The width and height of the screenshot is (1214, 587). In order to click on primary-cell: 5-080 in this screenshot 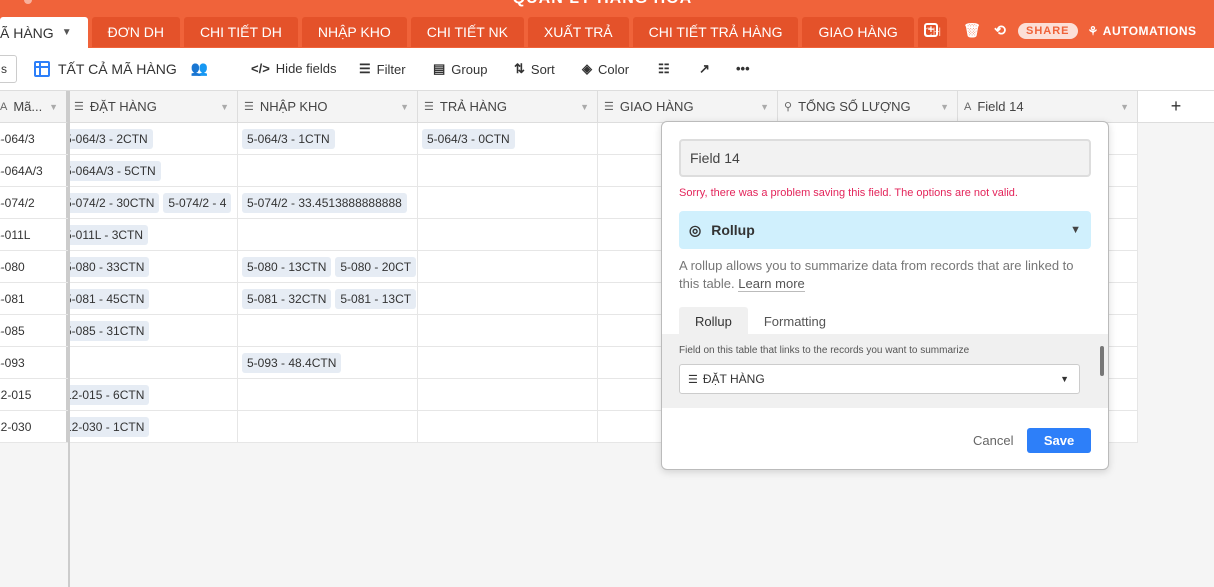, I will do `click(34, 266)`.